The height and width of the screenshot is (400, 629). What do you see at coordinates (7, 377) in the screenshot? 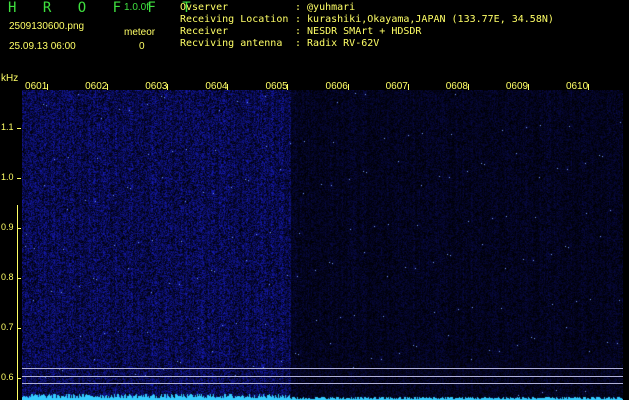
I see `y-tick-label: 0.6` at bounding box center [7, 377].